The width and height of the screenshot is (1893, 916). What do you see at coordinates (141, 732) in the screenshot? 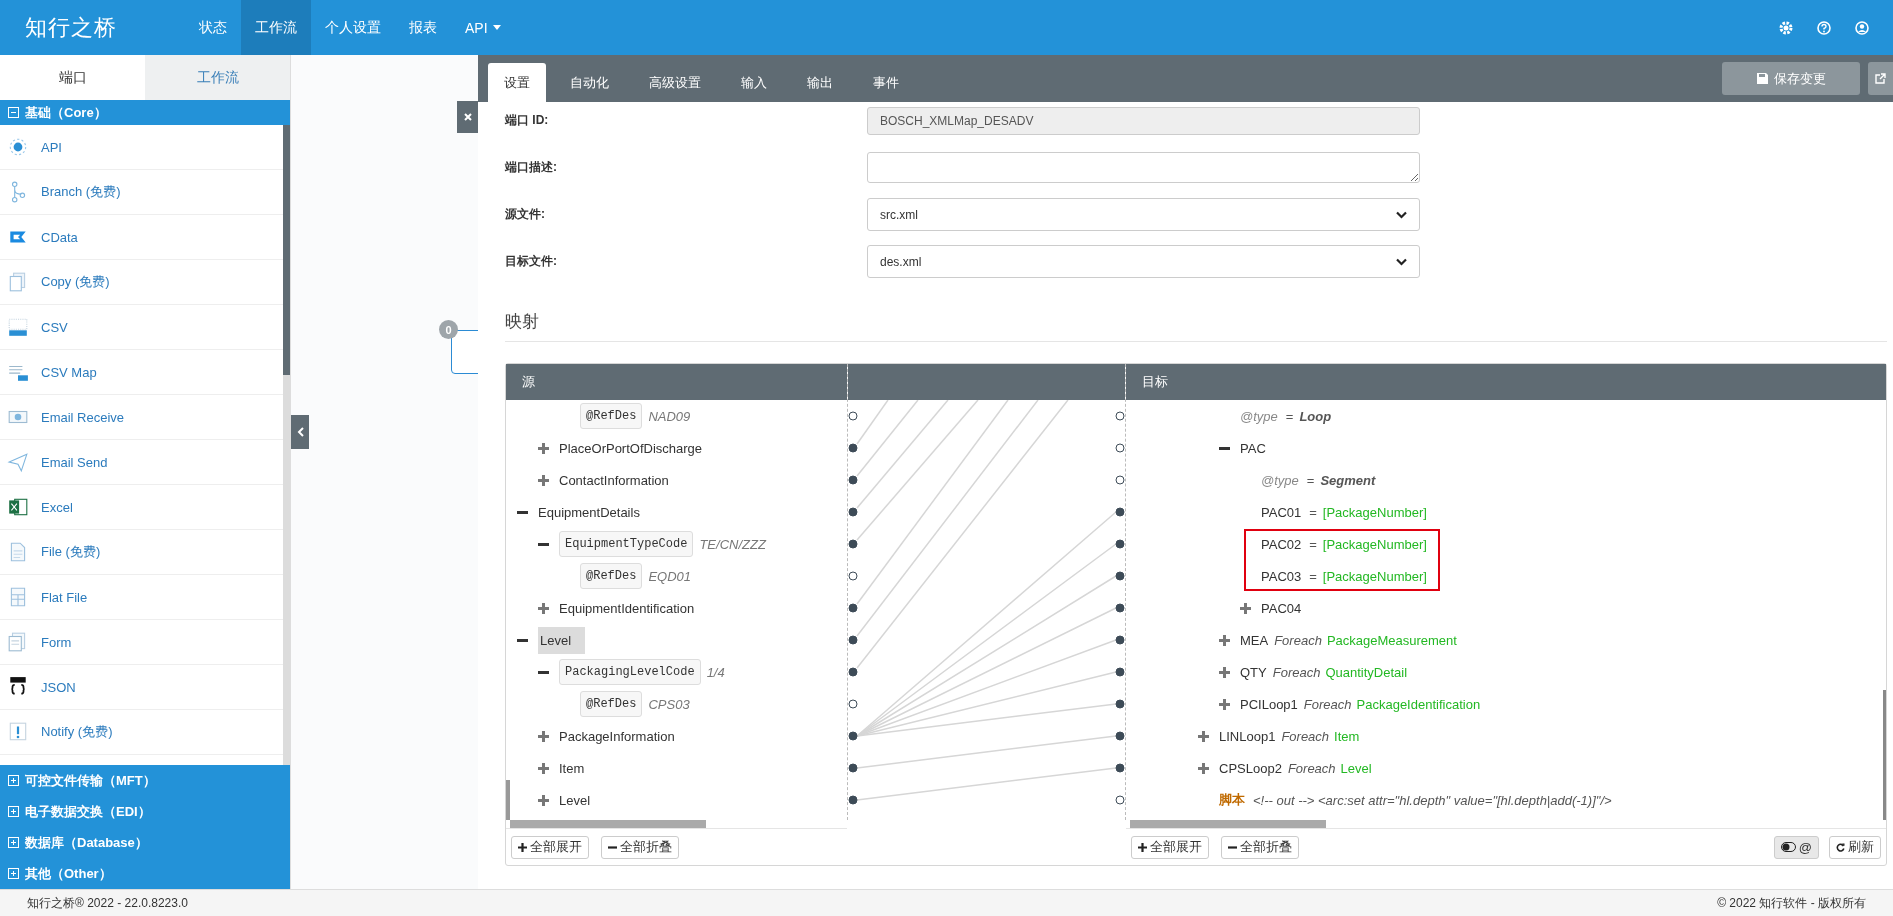
I see `connector-item: Notify (免费)` at bounding box center [141, 732].